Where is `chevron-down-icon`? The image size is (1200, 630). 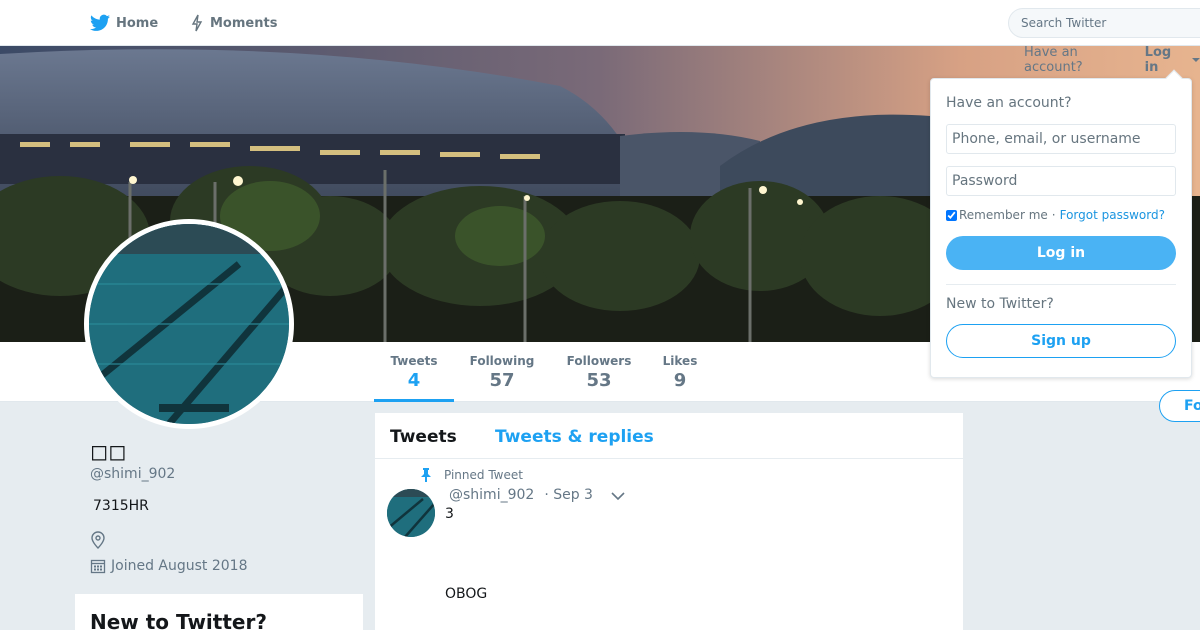 chevron-down-icon is located at coordinates (618, 496).